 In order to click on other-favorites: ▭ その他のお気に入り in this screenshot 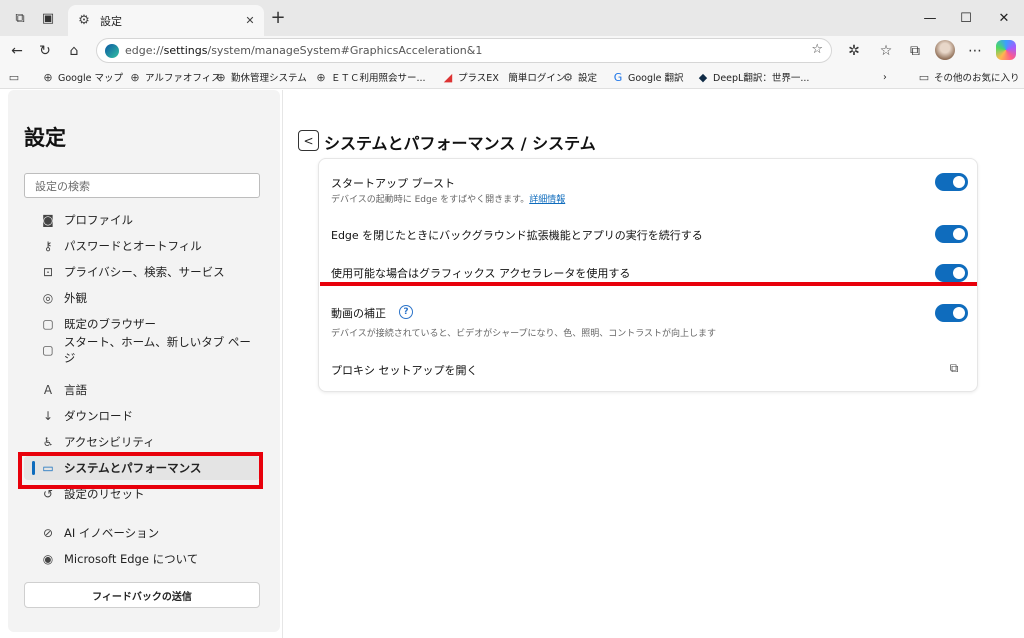, I will do `click(969, 77)`.